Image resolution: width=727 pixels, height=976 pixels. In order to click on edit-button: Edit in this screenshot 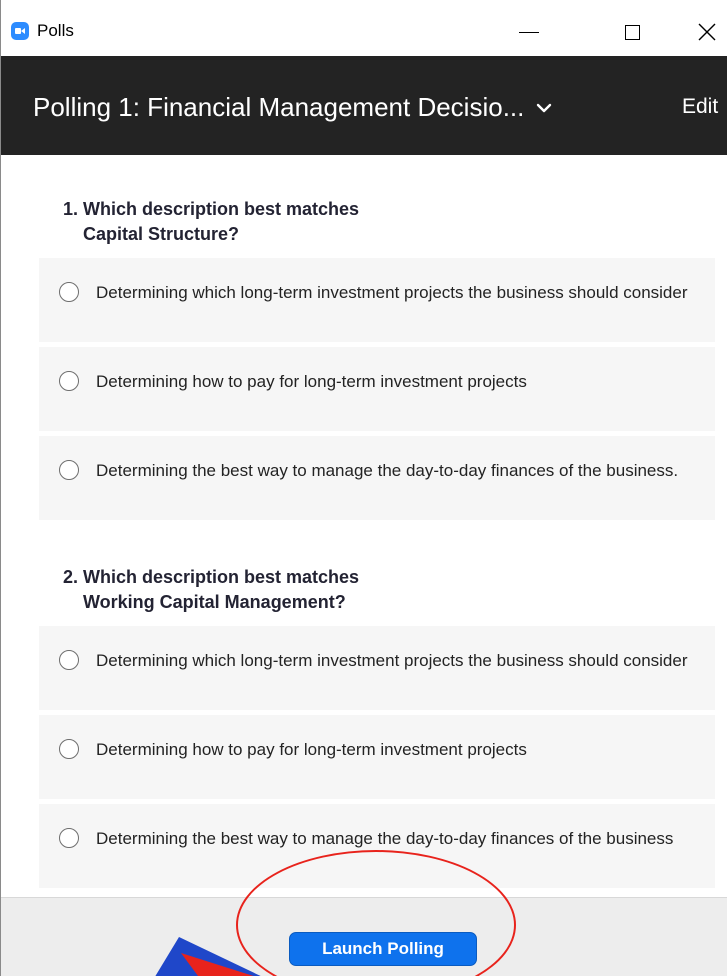, I will do `click(700, 107)`.